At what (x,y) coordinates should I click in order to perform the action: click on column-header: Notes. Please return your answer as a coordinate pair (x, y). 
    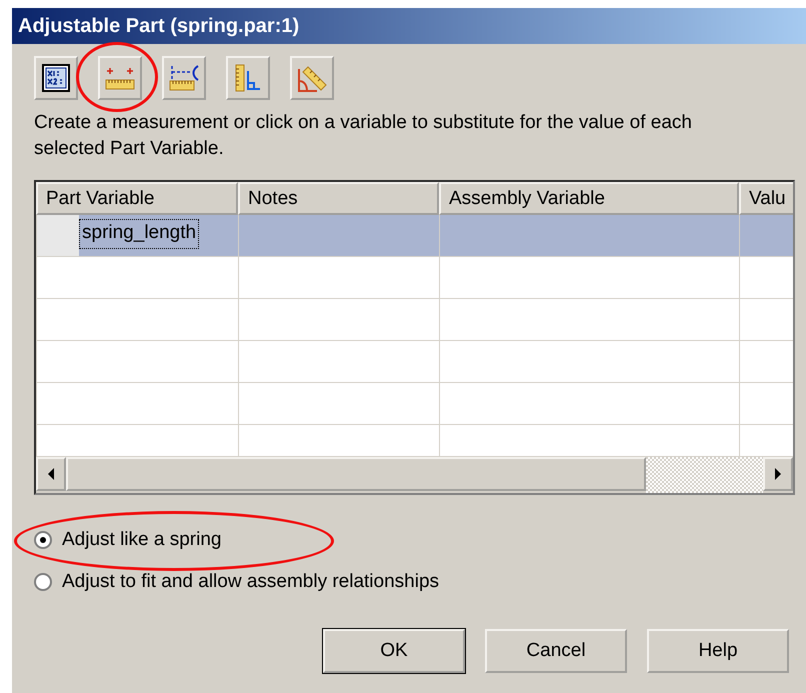
    Looking at the image, I should click on (338, 198).